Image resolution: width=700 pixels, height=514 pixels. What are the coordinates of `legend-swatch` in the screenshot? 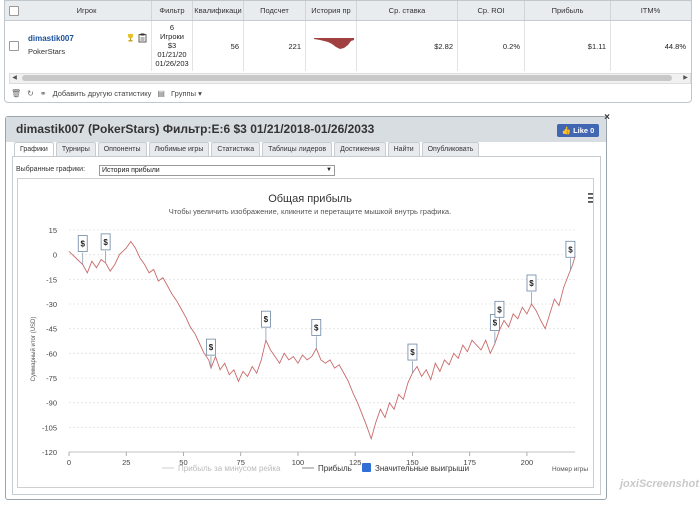 It's located at (366, 467).